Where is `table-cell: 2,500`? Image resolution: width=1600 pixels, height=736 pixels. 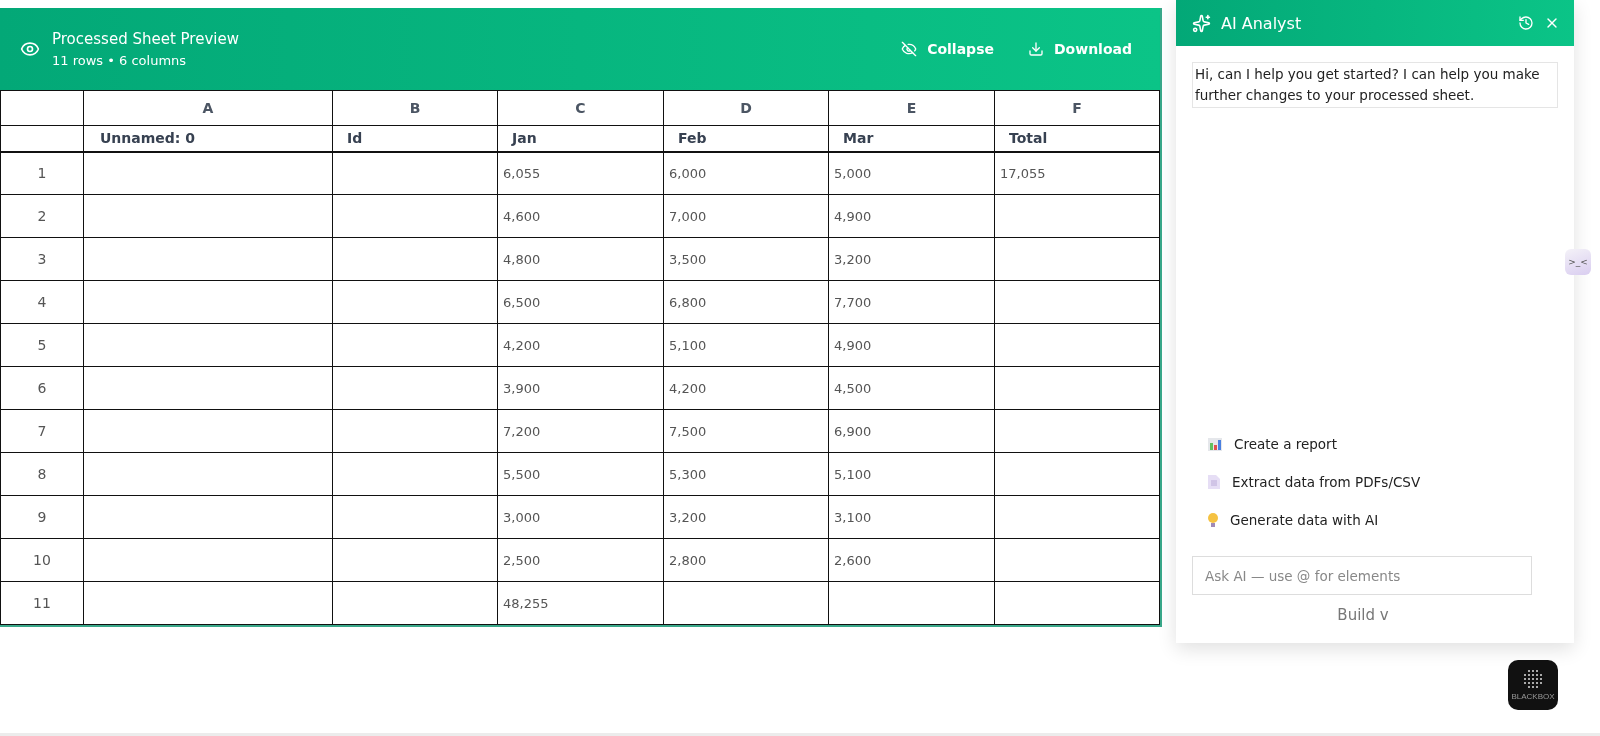
table-cell: 2,500 is located at coordinates (580, 560).